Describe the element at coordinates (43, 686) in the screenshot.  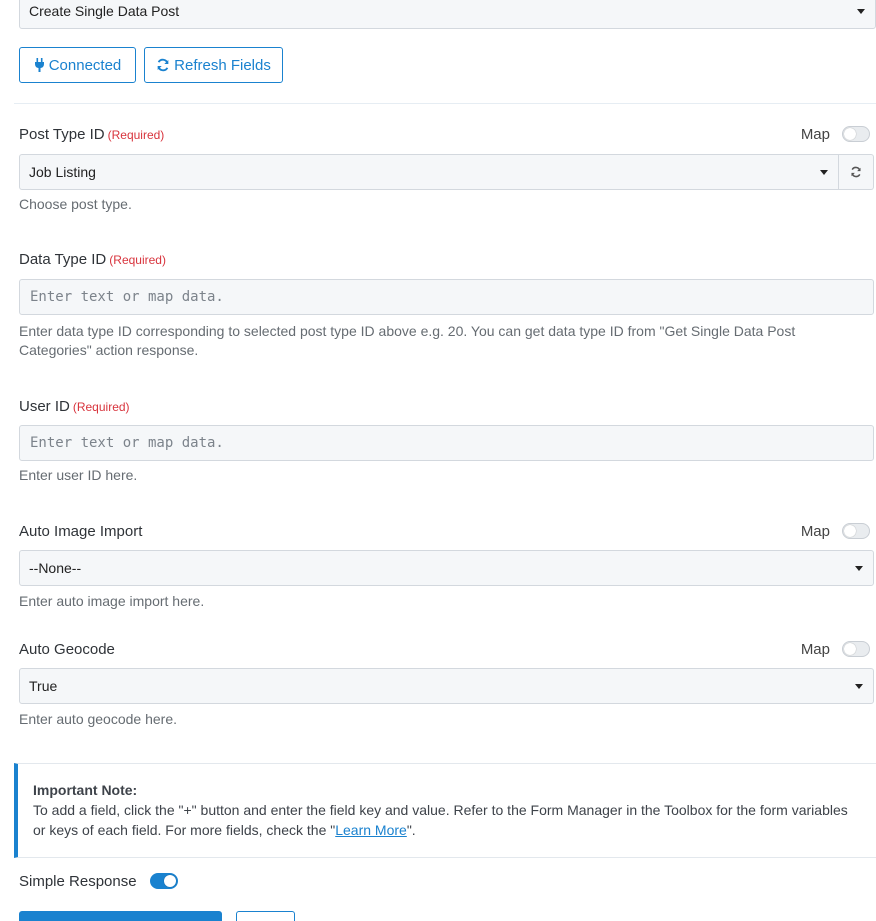
I see `auto-geocode-value: True` at that location.